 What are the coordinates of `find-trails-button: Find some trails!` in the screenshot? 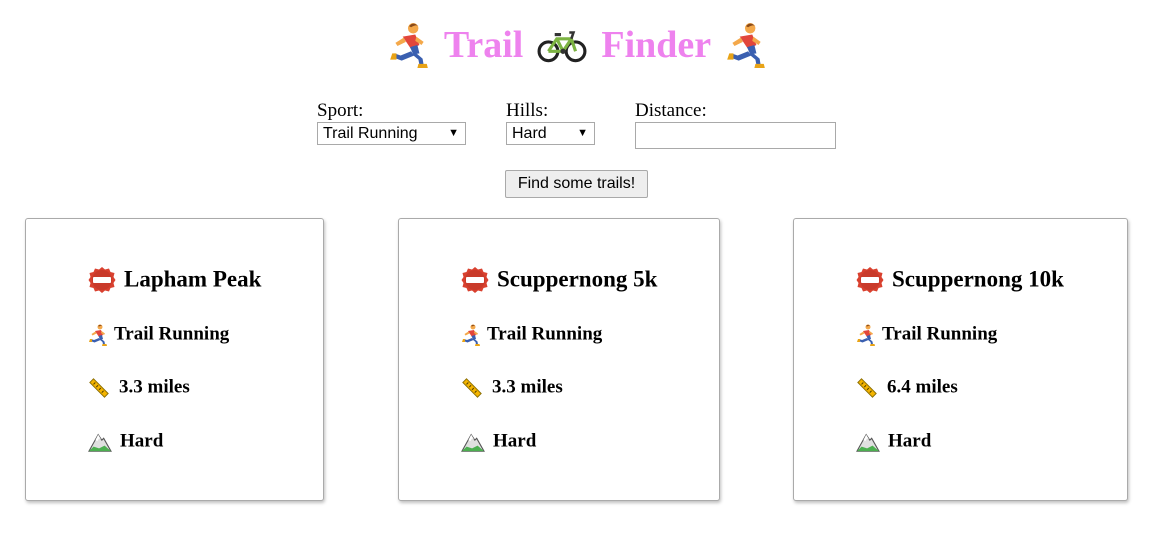 It's located at (576, 184).